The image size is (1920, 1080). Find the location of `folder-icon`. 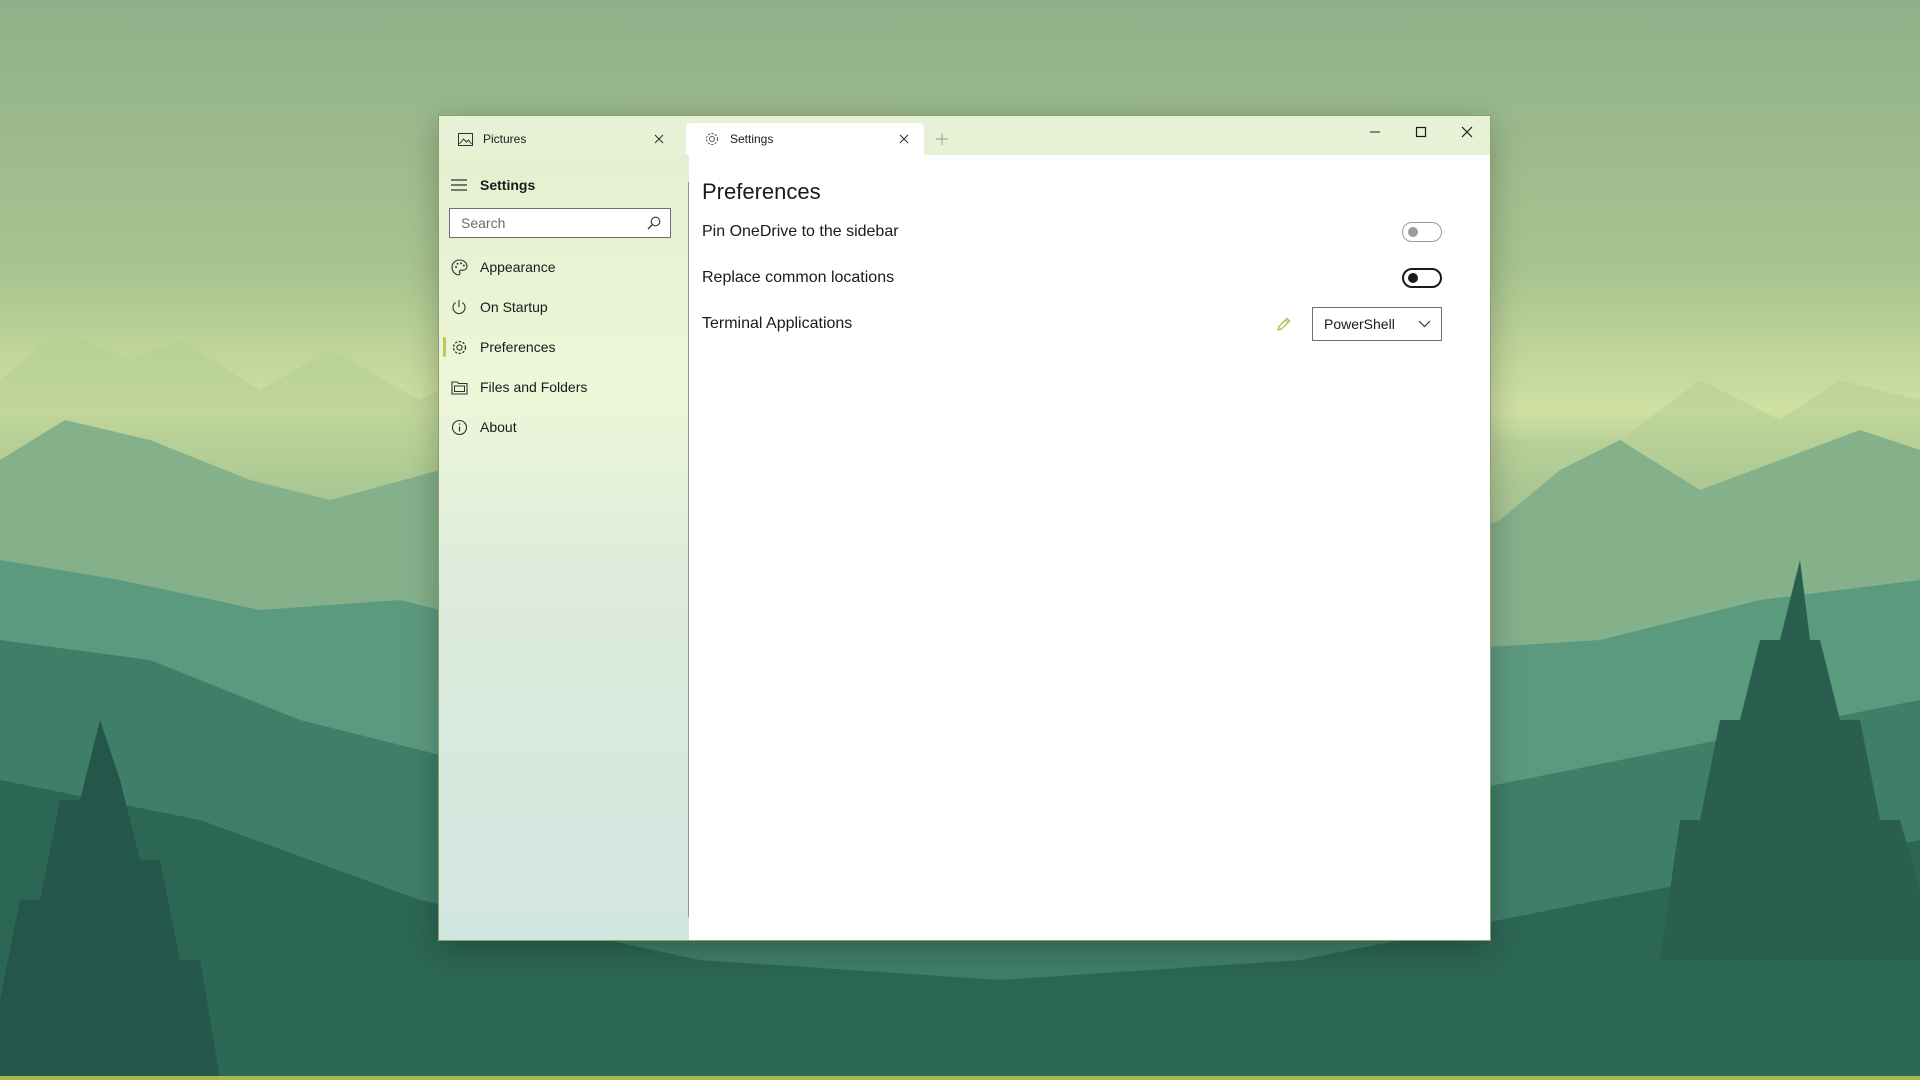

folder-icon is located at coordinates (459, 387).